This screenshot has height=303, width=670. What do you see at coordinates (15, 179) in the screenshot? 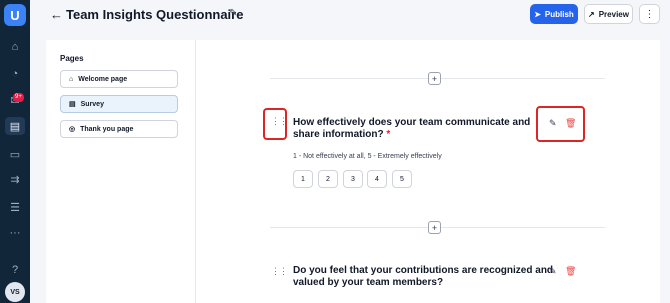
I see `shuffle-icon: ⇉` at bounding box center [15, 179].